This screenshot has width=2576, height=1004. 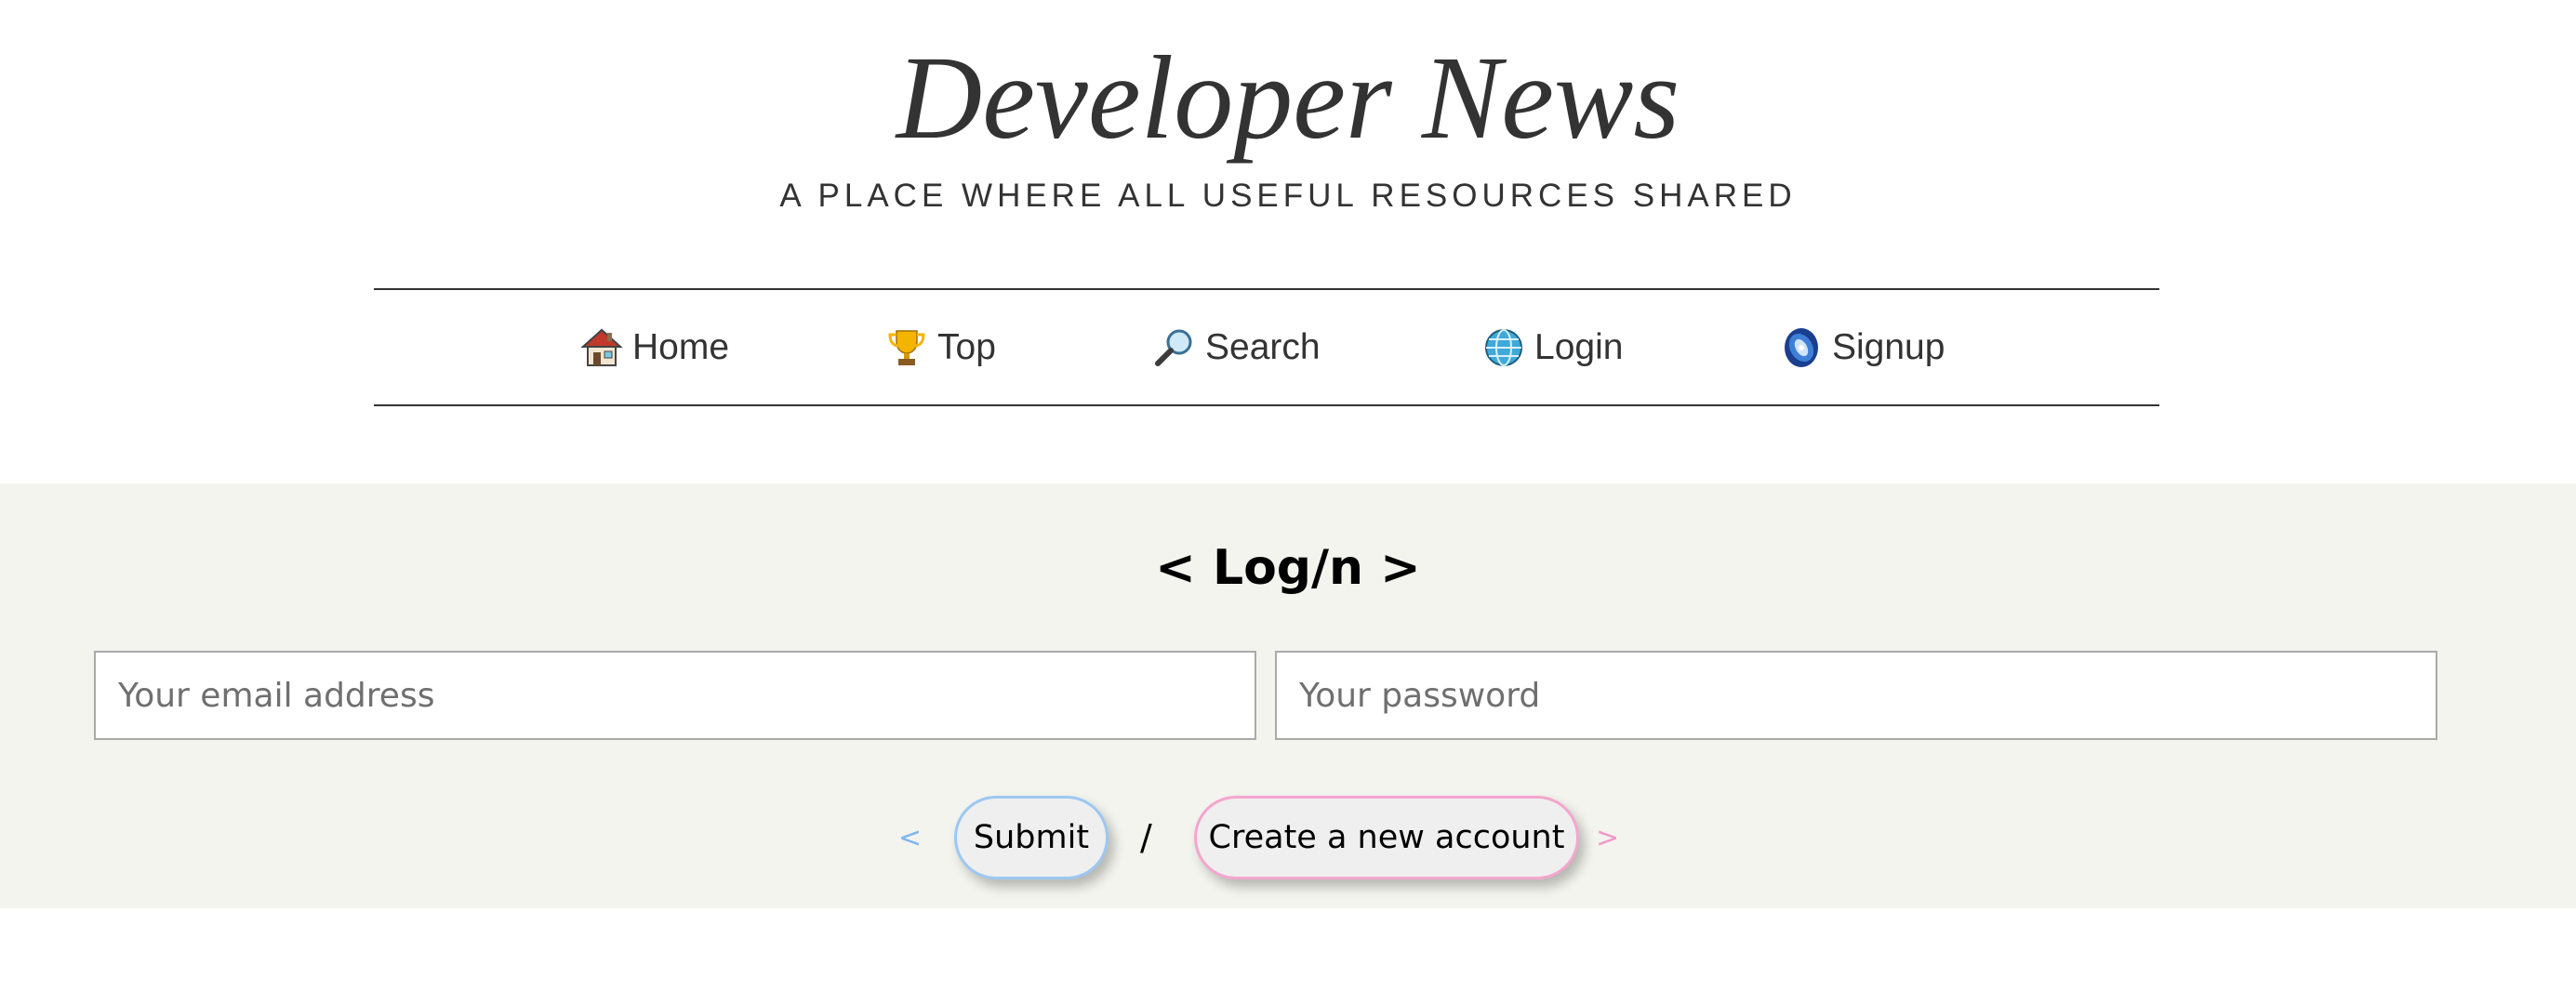 I want to click on nav-label-login: Login, so click(x=1579, y=346).